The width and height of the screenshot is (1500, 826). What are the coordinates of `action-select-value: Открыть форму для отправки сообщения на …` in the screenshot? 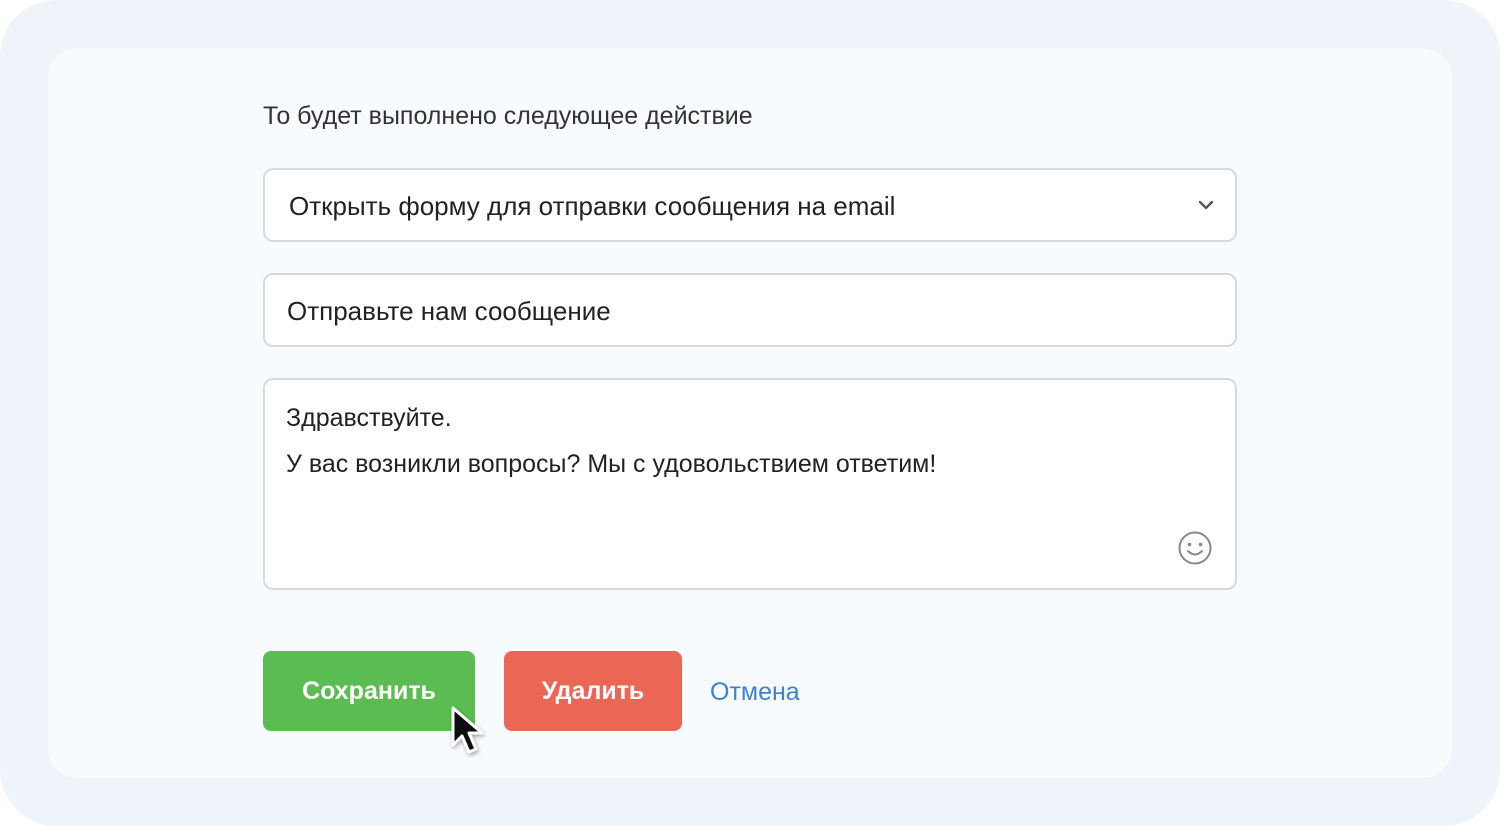 It's located at (592, 206).